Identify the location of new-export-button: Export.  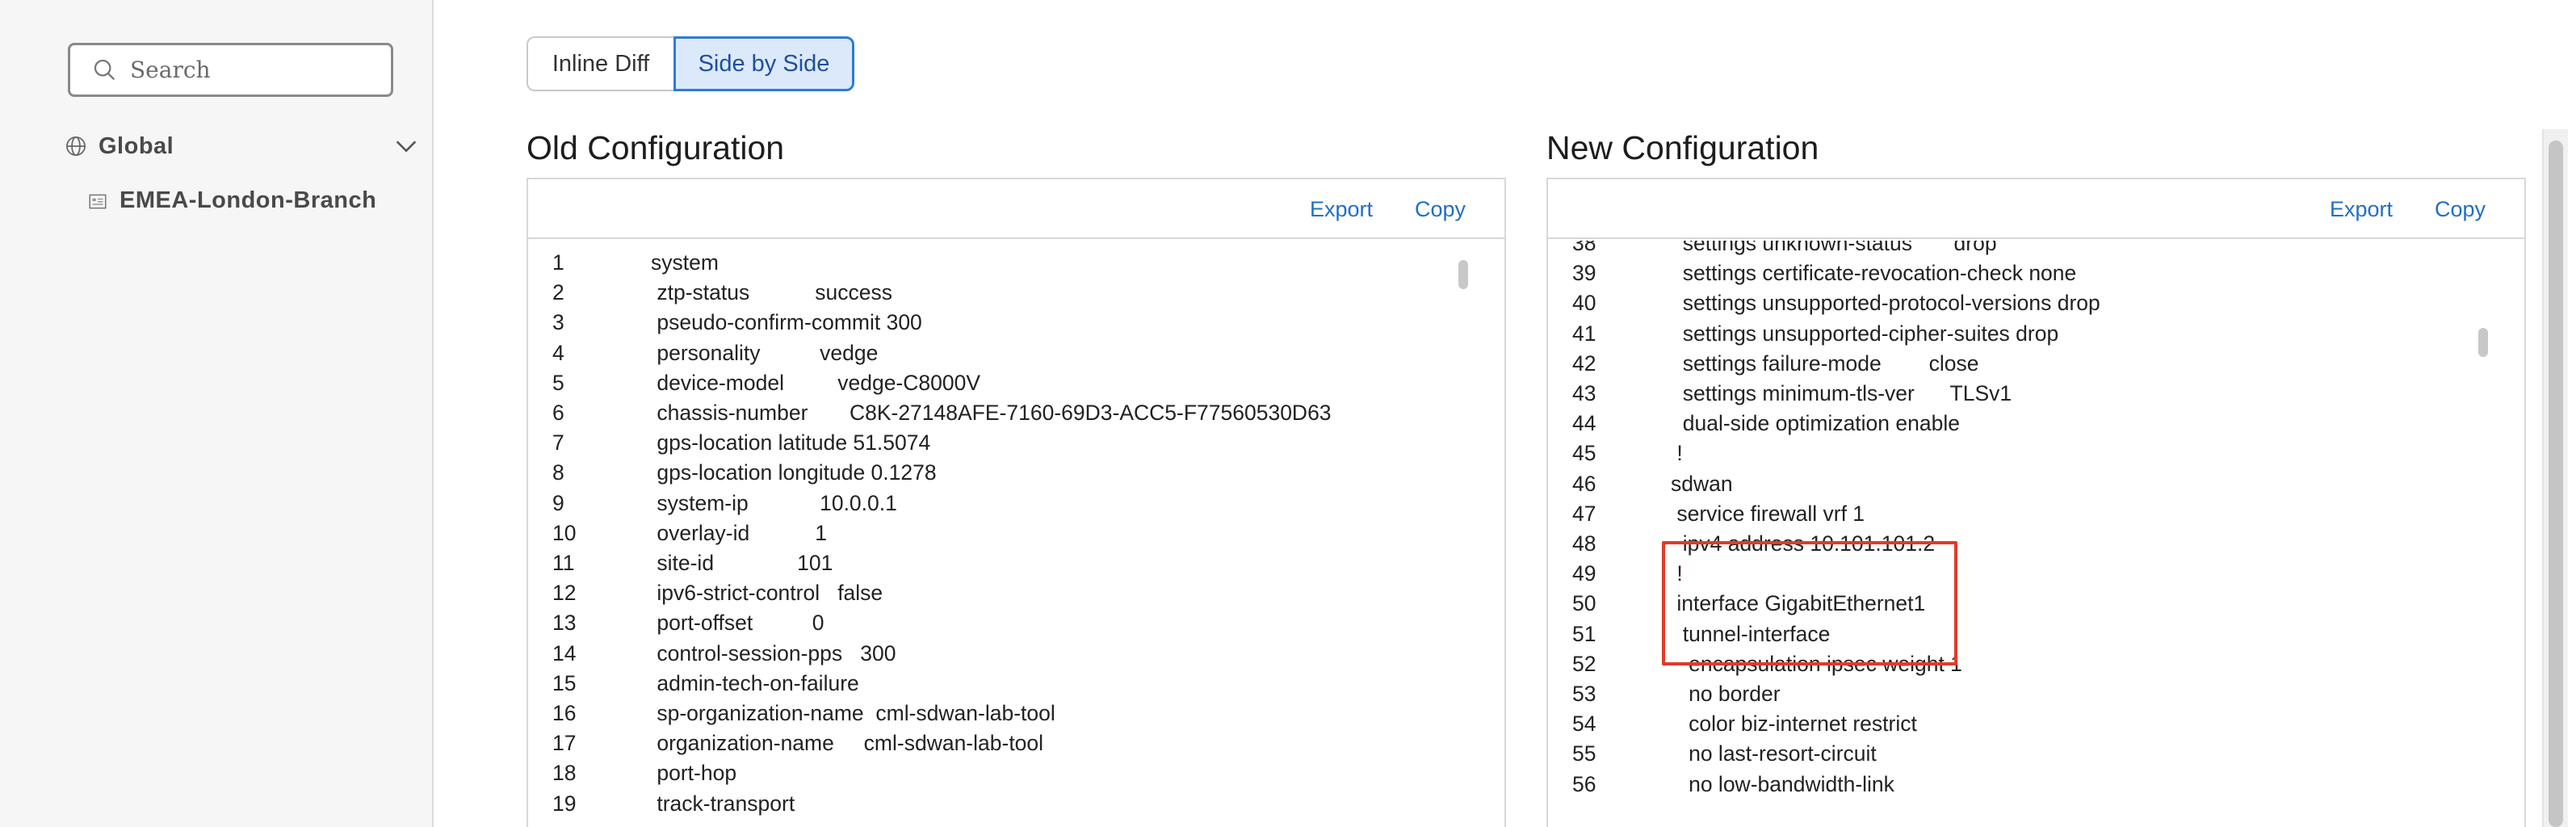
(2361, 209).